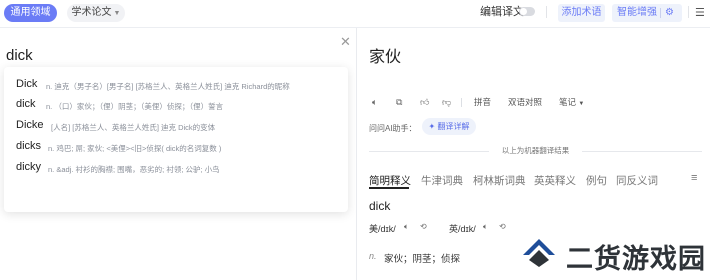 This screenshot has width=710, height=280. What do you see at coordinates (523, 11) in the screenshot?
I see `toggle-knob` at bounding box center [523, 11].